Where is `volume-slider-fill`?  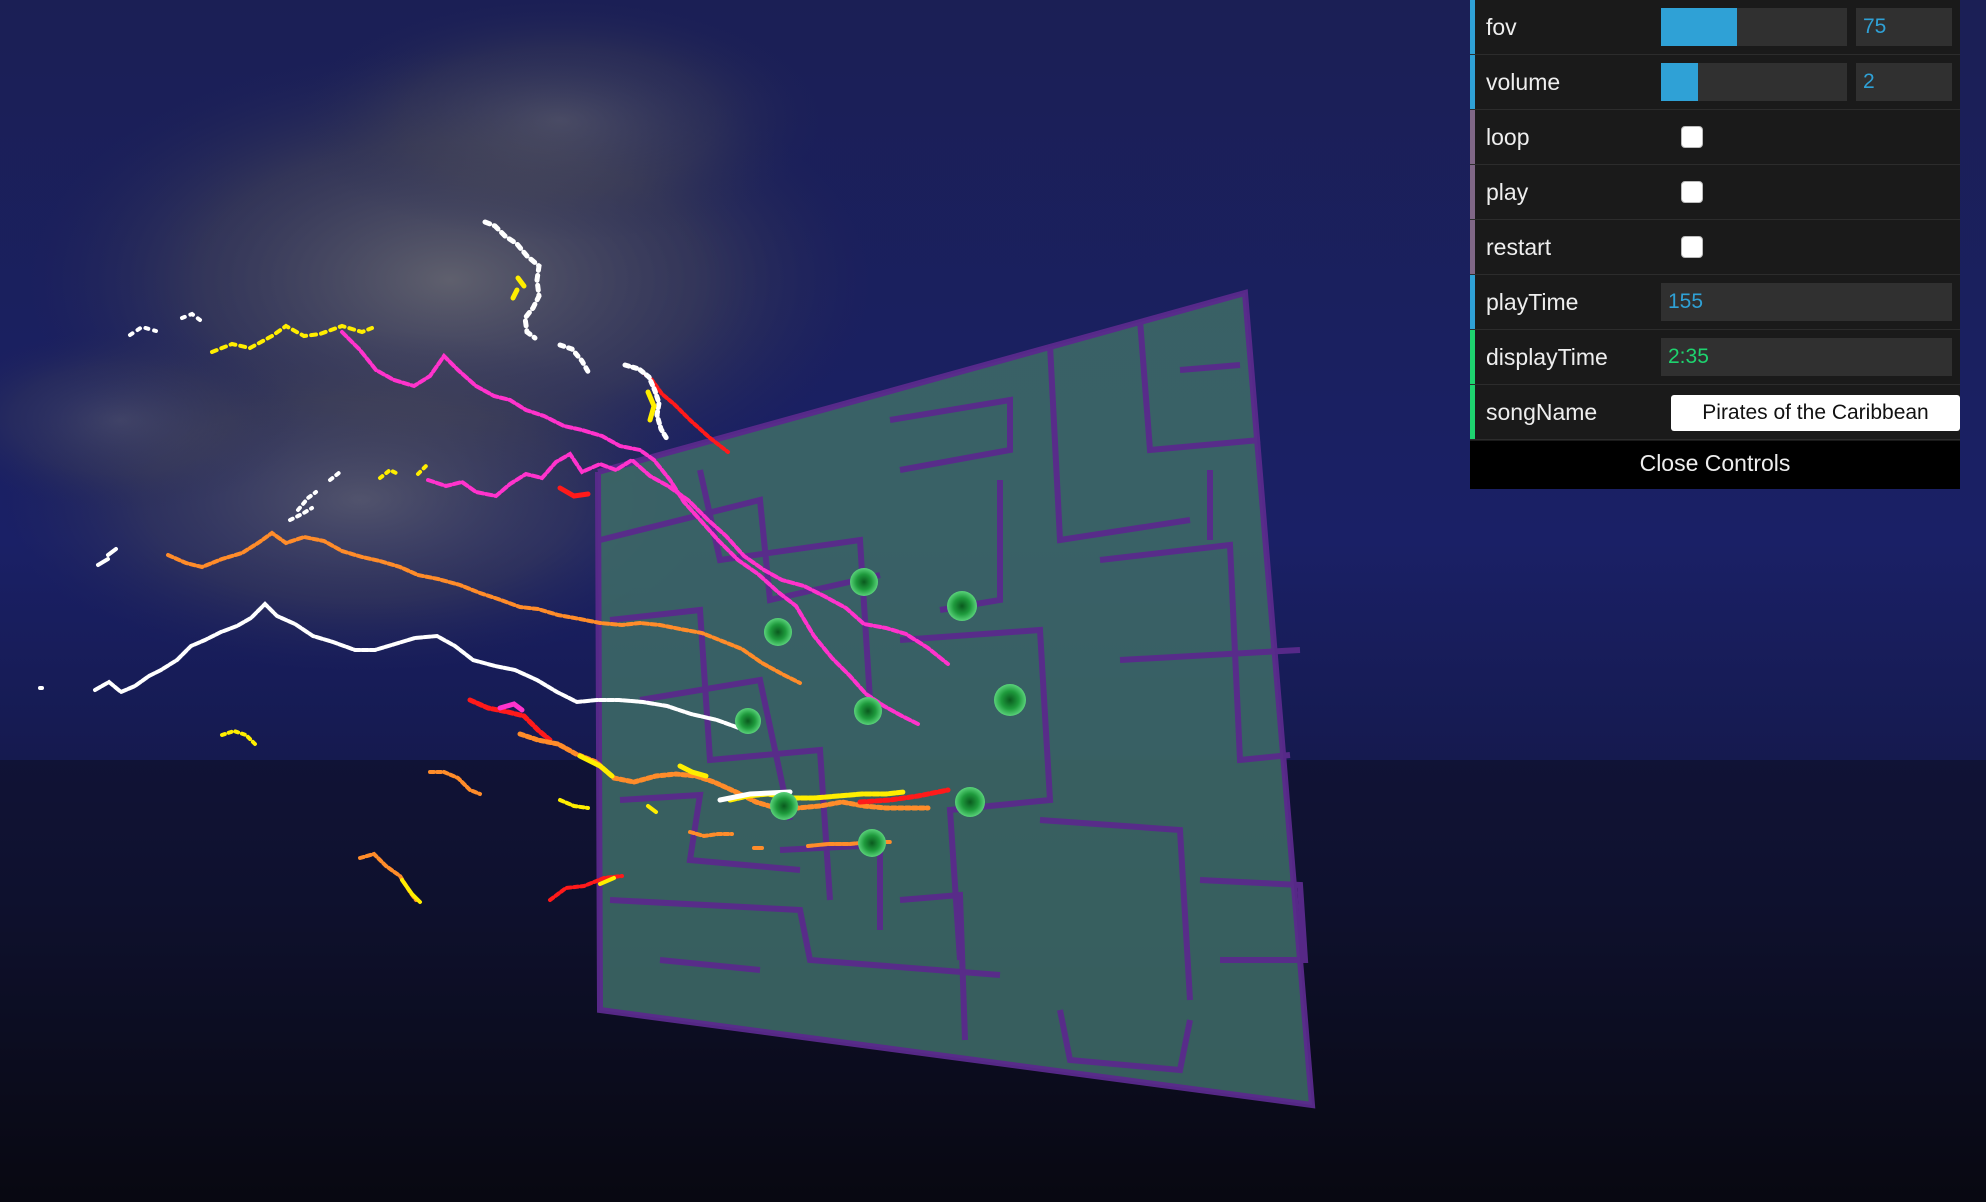 volume-slider-fill is located at coordinates (1680, 82).